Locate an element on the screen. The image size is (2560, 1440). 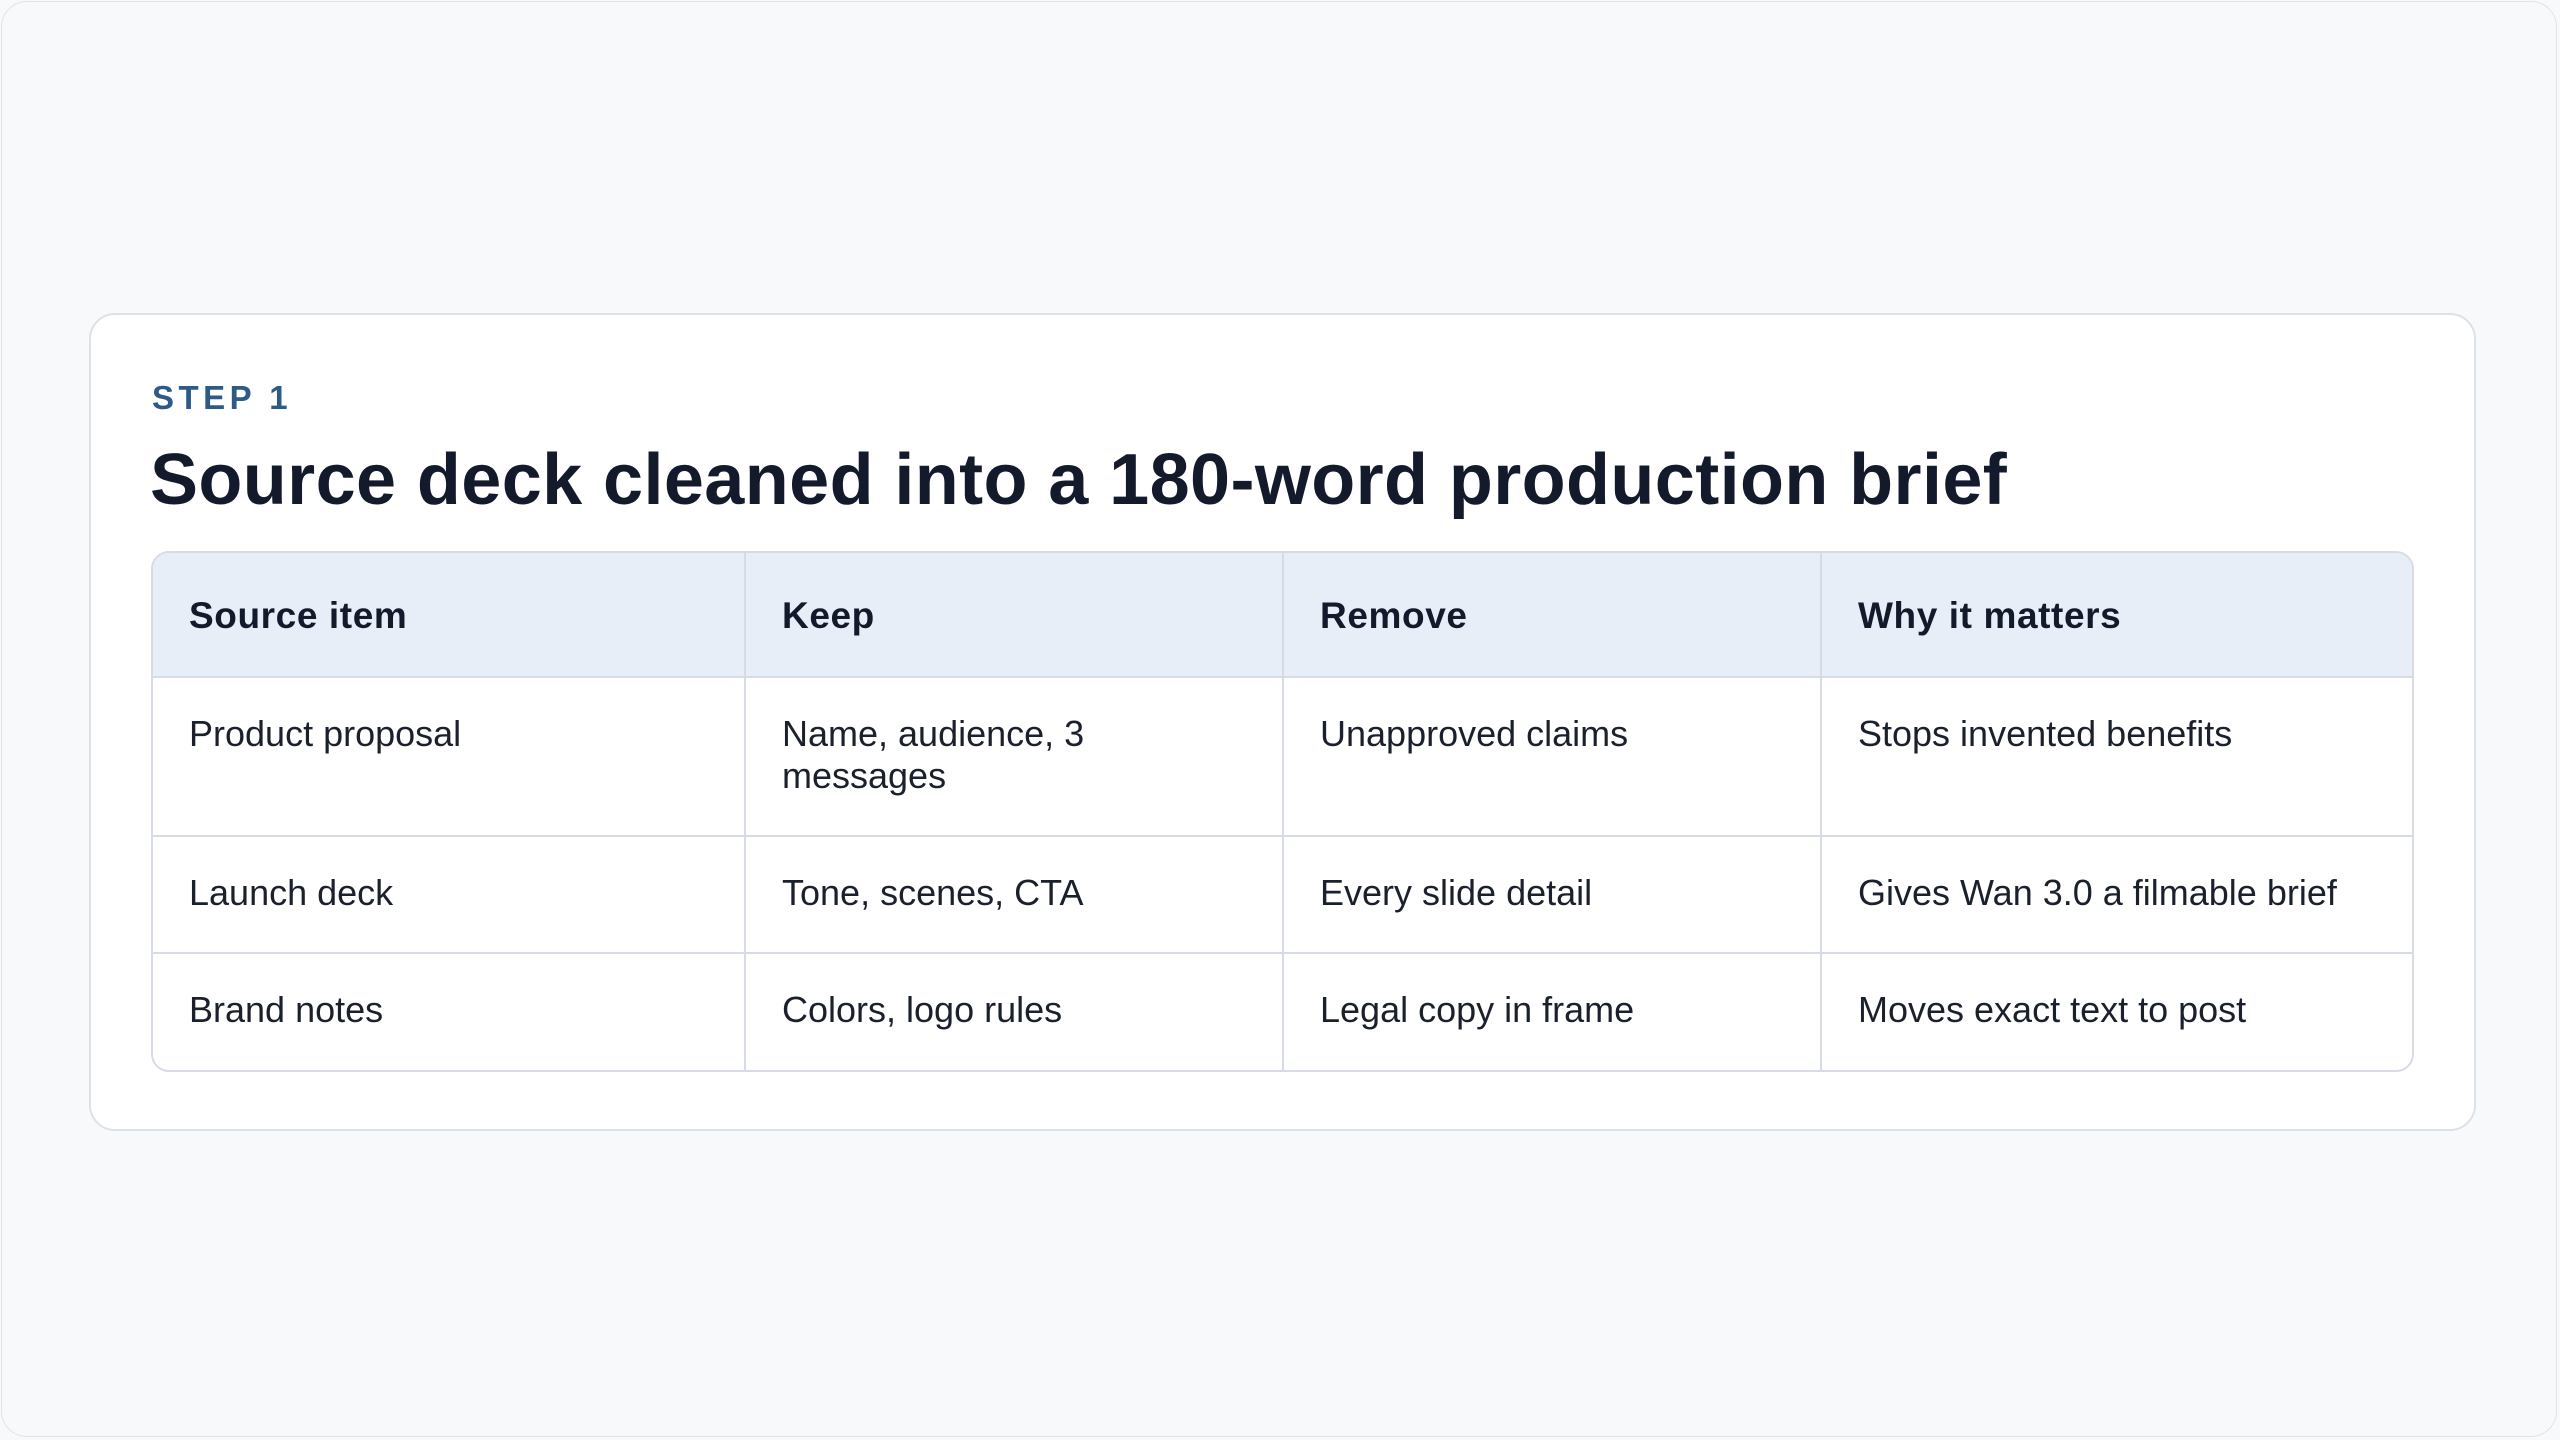
cell-why-it-matters: Moves exact text to post is located at coordinates (2116, 1010).